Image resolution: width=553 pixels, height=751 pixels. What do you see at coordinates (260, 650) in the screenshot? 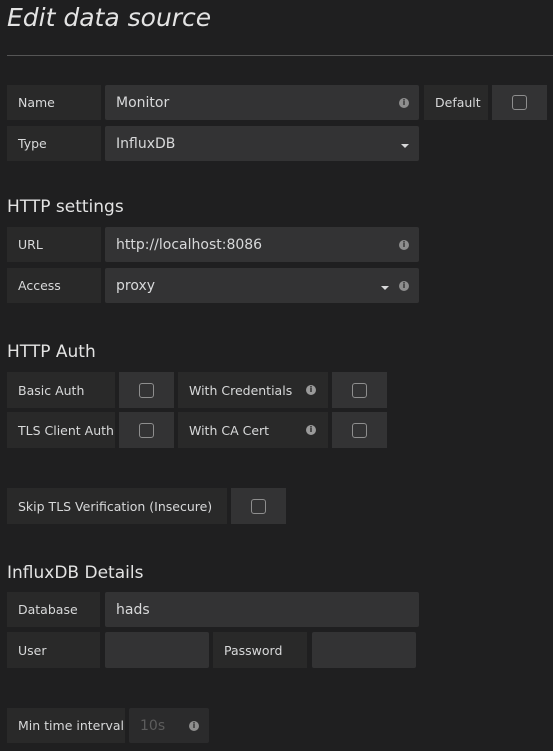
I see `password-label: Password` at bounding box center [260, 650].